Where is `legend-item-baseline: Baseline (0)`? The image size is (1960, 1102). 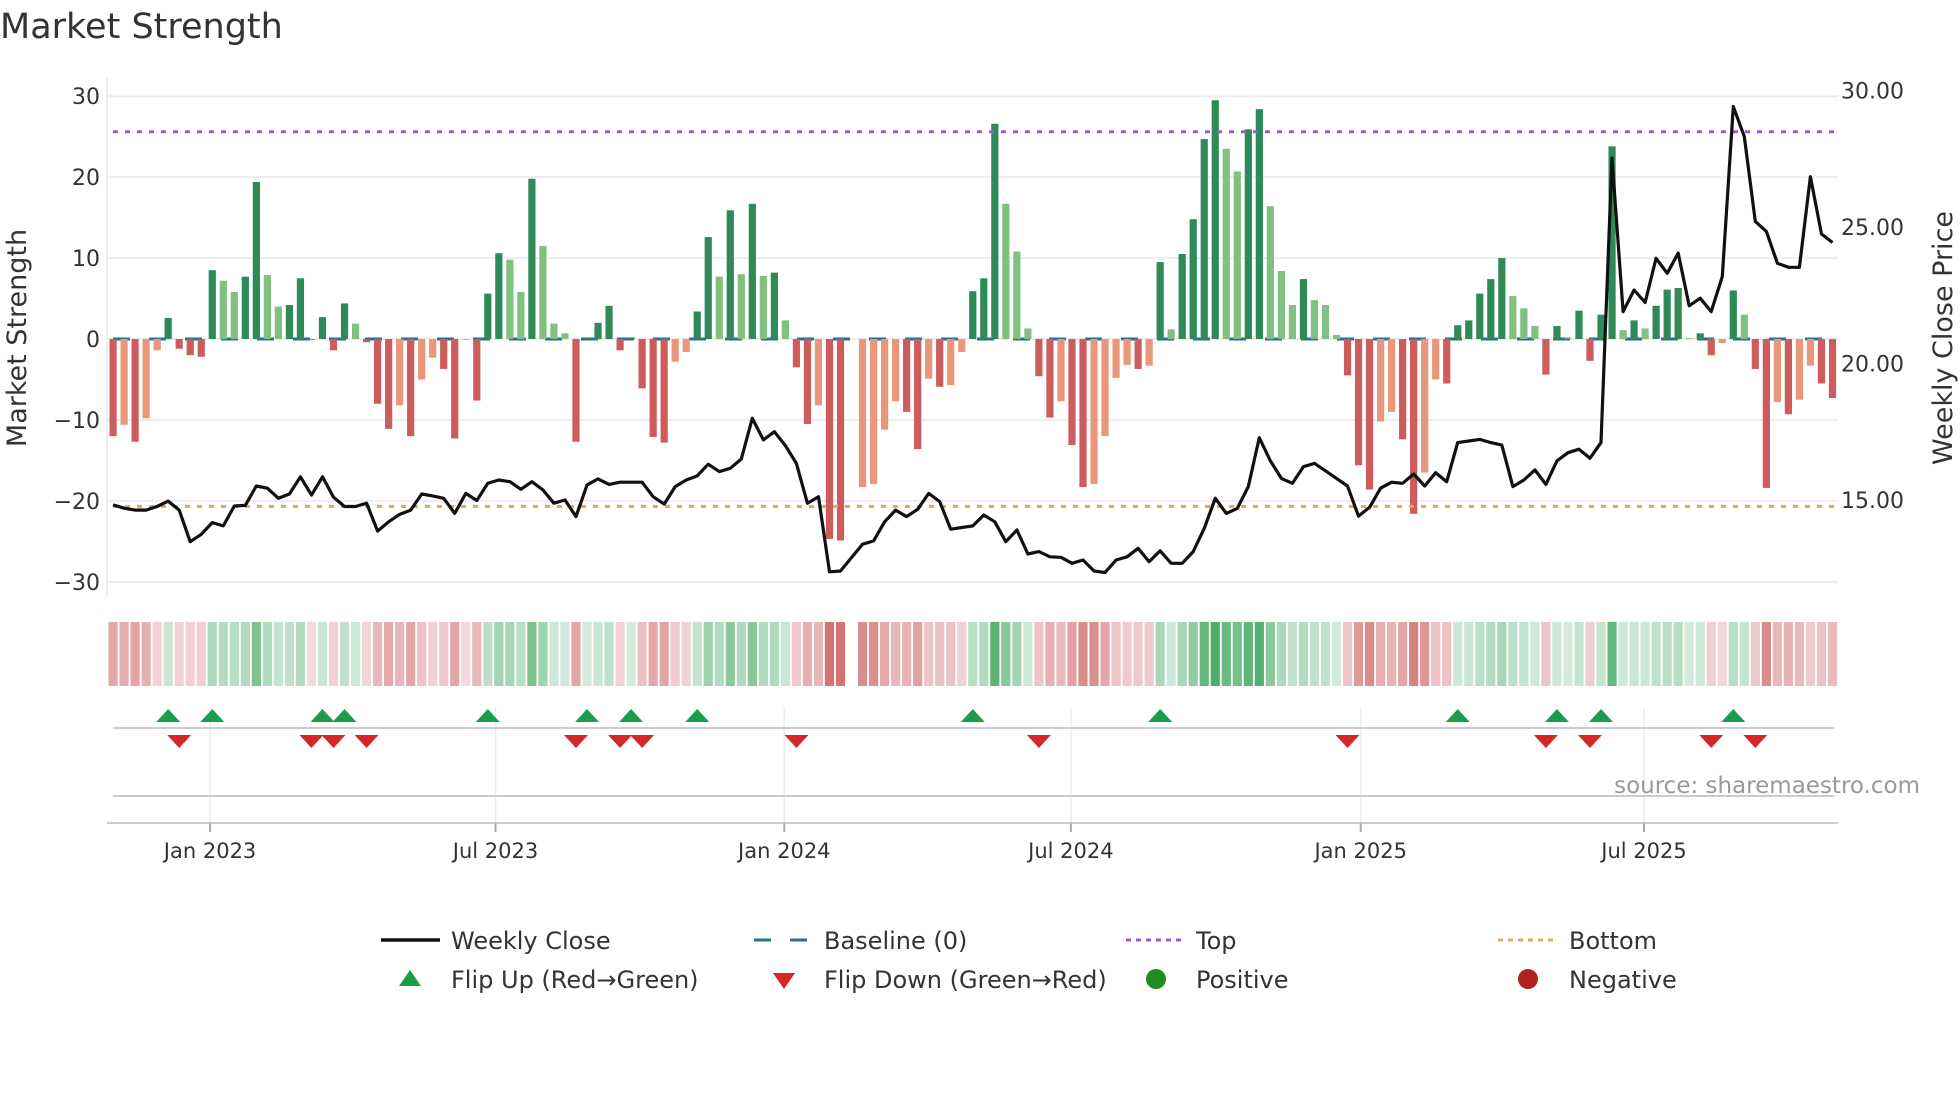 legend-item-baseline: Baseline (0) is located at coordinates (860, 941).